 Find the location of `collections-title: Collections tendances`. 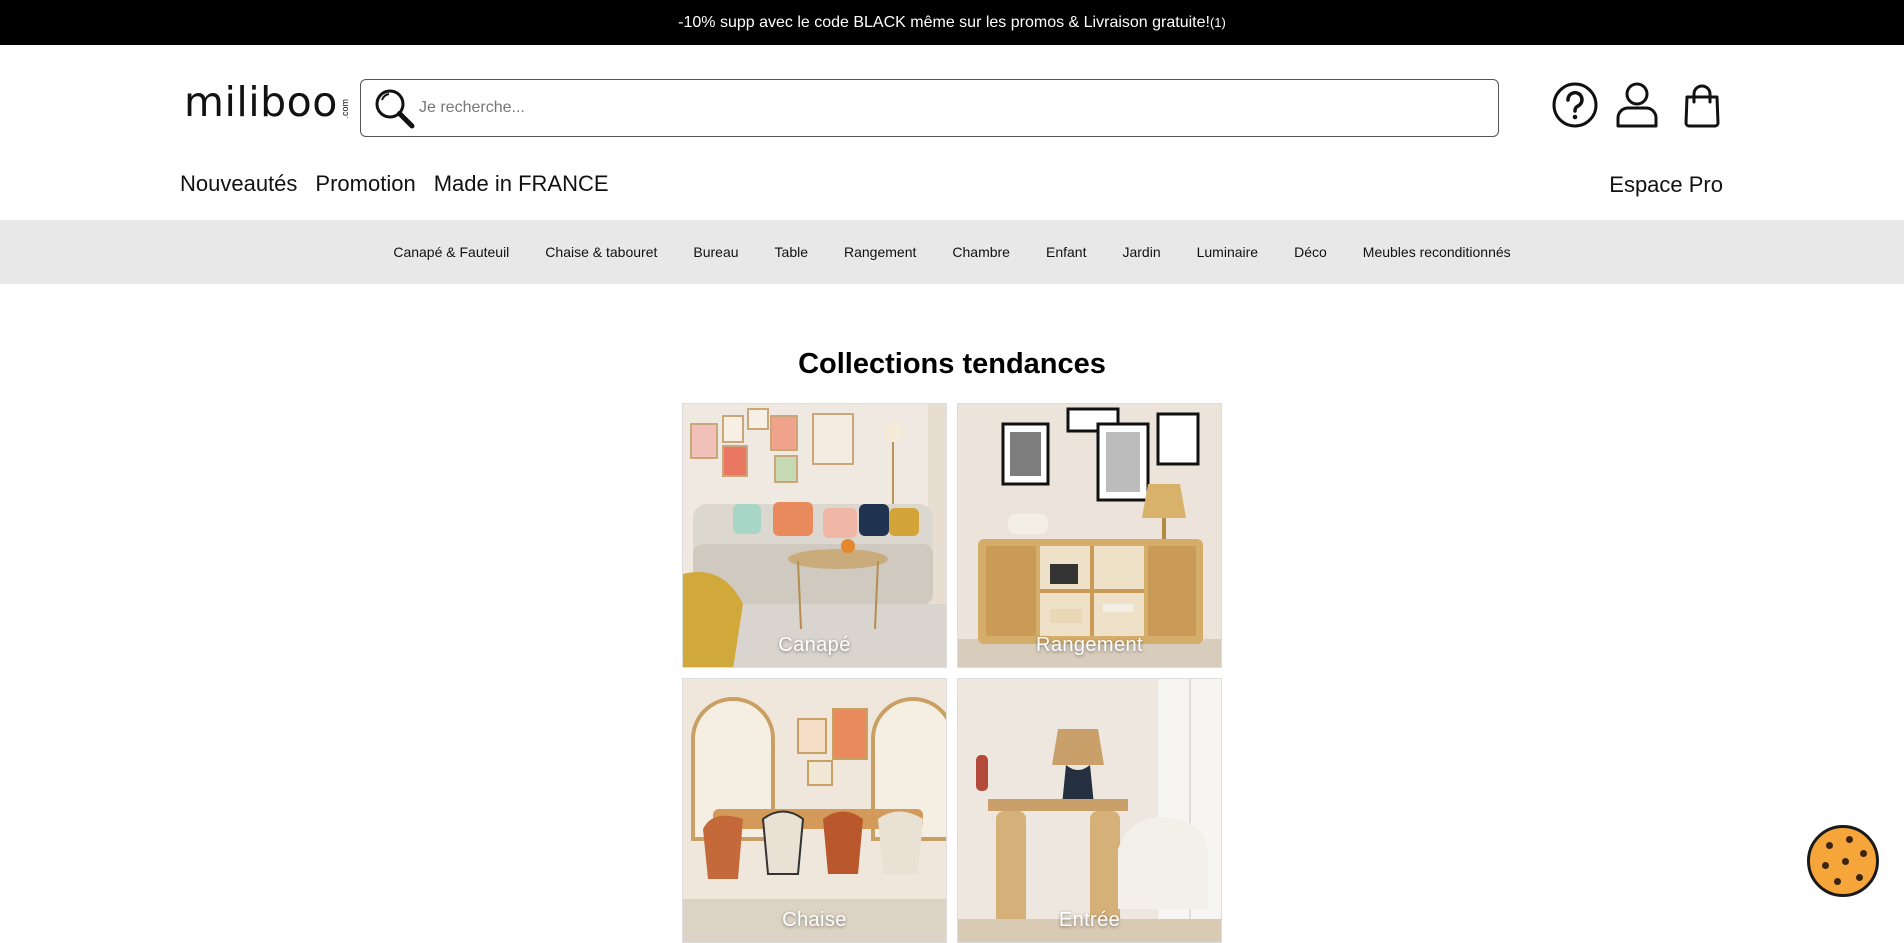

collections-title: Collections tendances is located at coordinates (952, 364).